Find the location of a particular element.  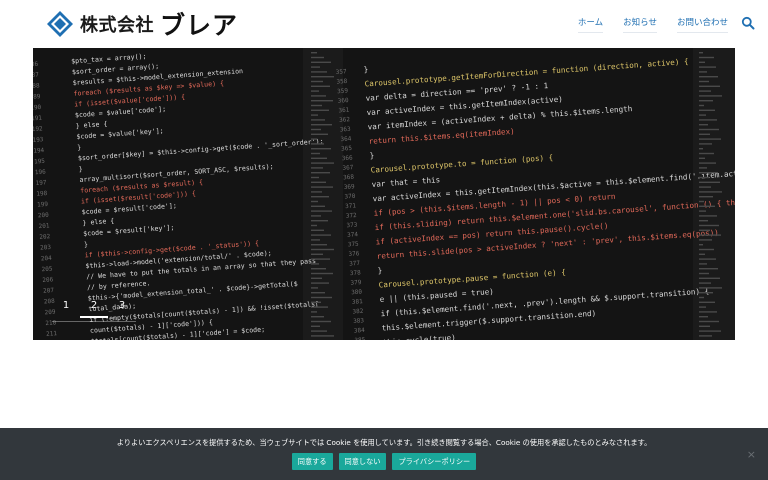

site-header: 株式会社 ブレア ホーム お知らせ お問い合わせ is located at coordinates (384, 24).